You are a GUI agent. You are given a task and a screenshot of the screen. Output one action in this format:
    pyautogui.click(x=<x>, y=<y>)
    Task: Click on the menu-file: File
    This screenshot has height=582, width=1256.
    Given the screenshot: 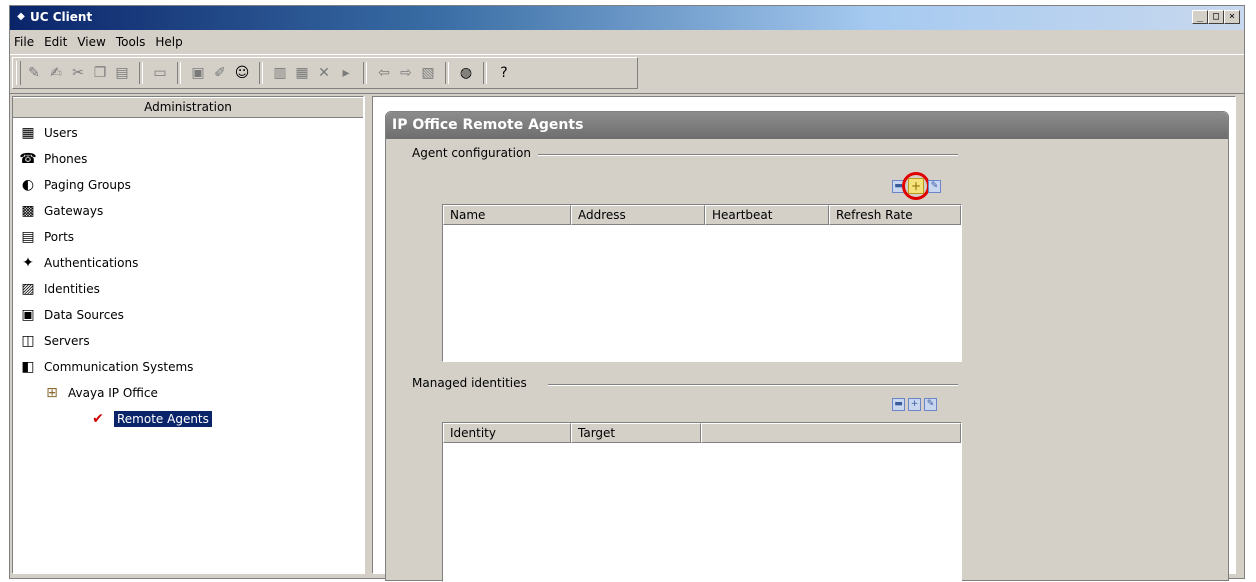 What is the action you would take?
    pyautogui.click(x=24, y=42)
    